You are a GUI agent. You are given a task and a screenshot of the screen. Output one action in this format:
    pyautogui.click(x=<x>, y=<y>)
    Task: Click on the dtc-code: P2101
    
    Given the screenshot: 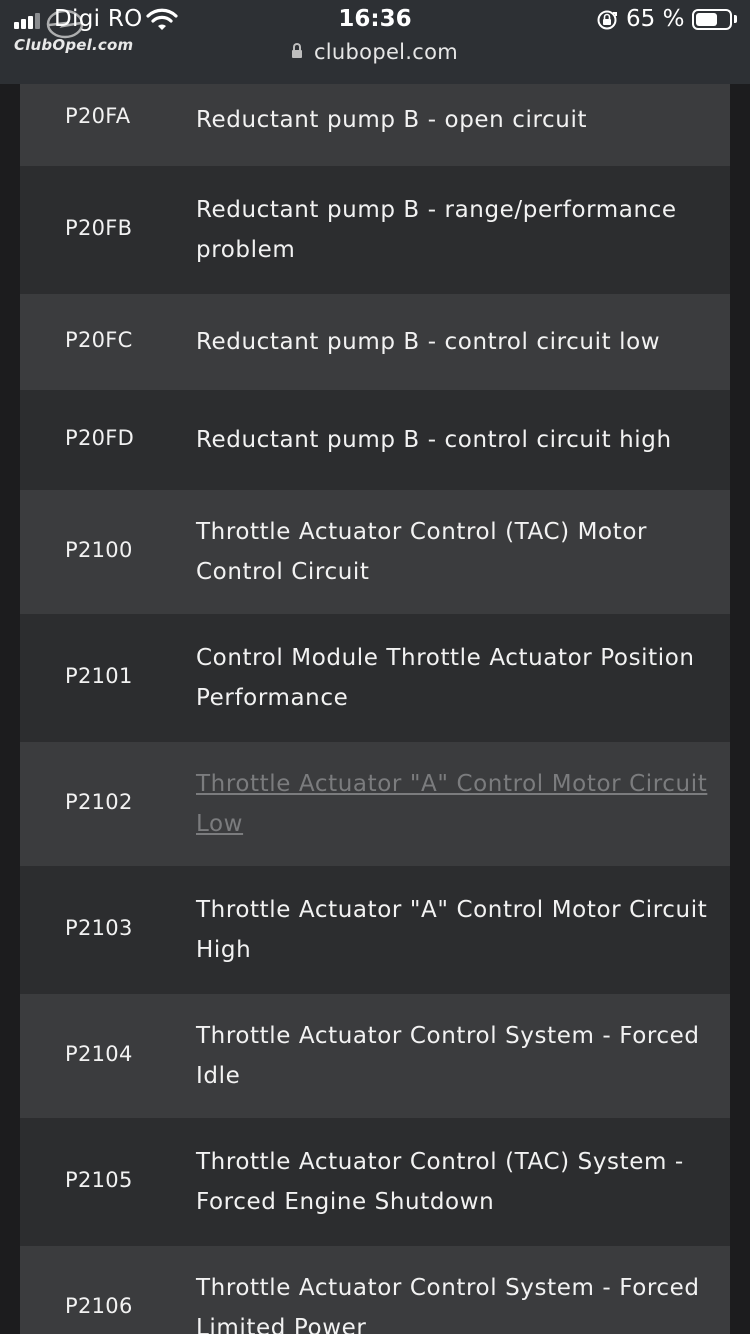 What is the action you would take?
    pyautogui.click(x=99, y=676)
    